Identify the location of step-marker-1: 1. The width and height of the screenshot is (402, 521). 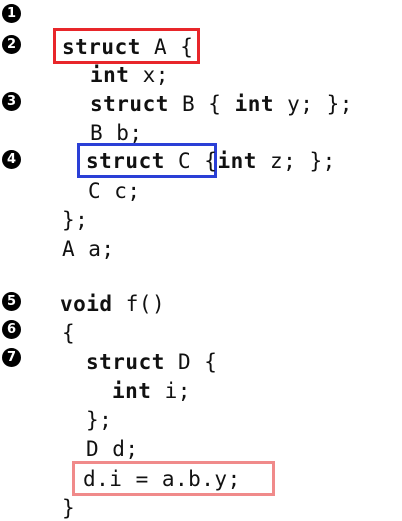
(11, 13).